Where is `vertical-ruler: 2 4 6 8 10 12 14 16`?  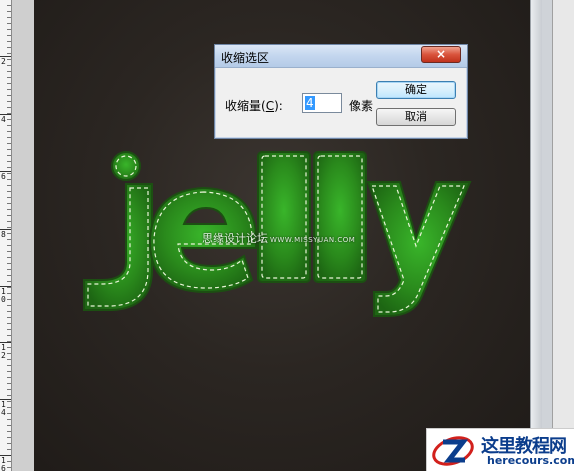
vertical-ruler: 2 4 6 8 10 12 14 16 is located at coordinates (6, 235).